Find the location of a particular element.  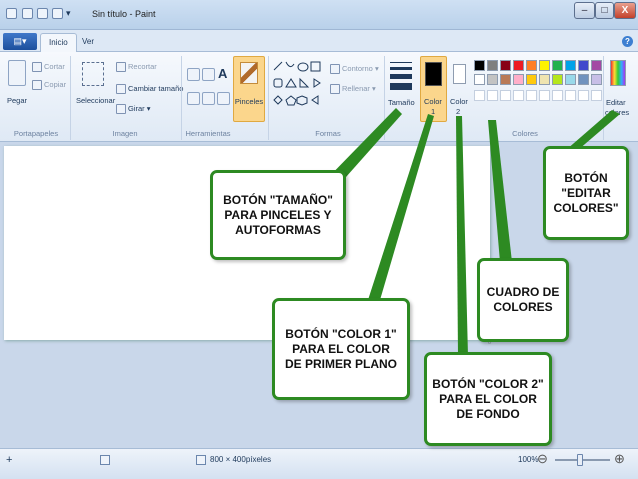

zoom-in-button: ⊕ is located at coordinates (619, 459).